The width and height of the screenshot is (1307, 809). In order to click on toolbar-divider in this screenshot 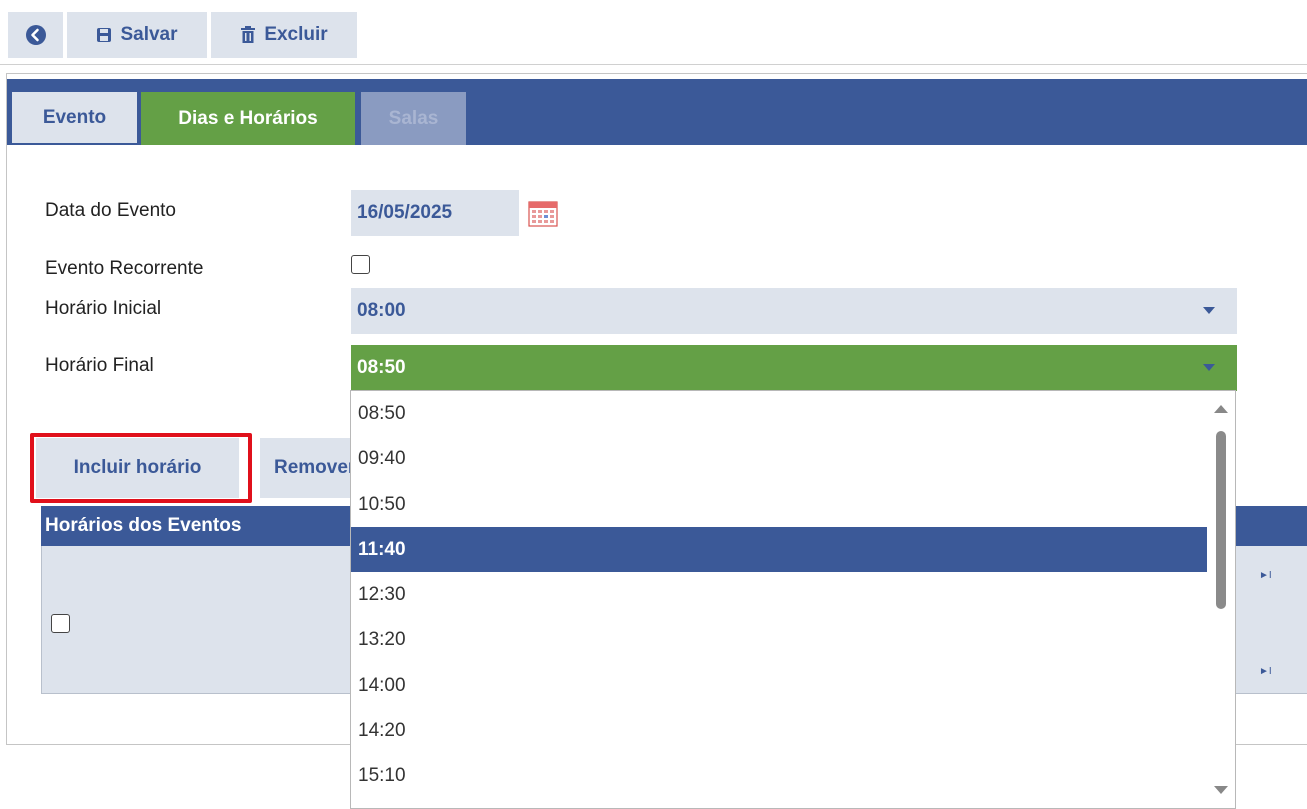, I will do `click(653, 64)`.